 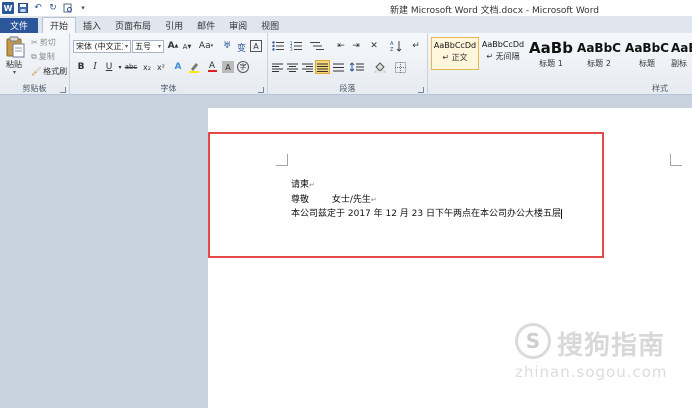 I want to click on align-right-icon, so click(x=307, y=67).